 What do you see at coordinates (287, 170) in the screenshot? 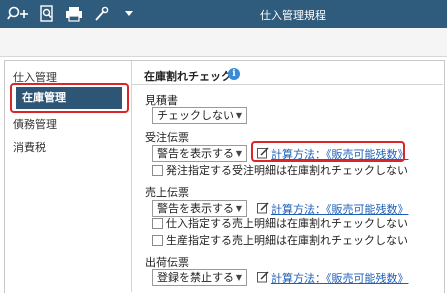
I see `order-slip-checkbox-label: 発注指定する受注明細は在庫割れチェックしない` at bounding box center [287, 170].